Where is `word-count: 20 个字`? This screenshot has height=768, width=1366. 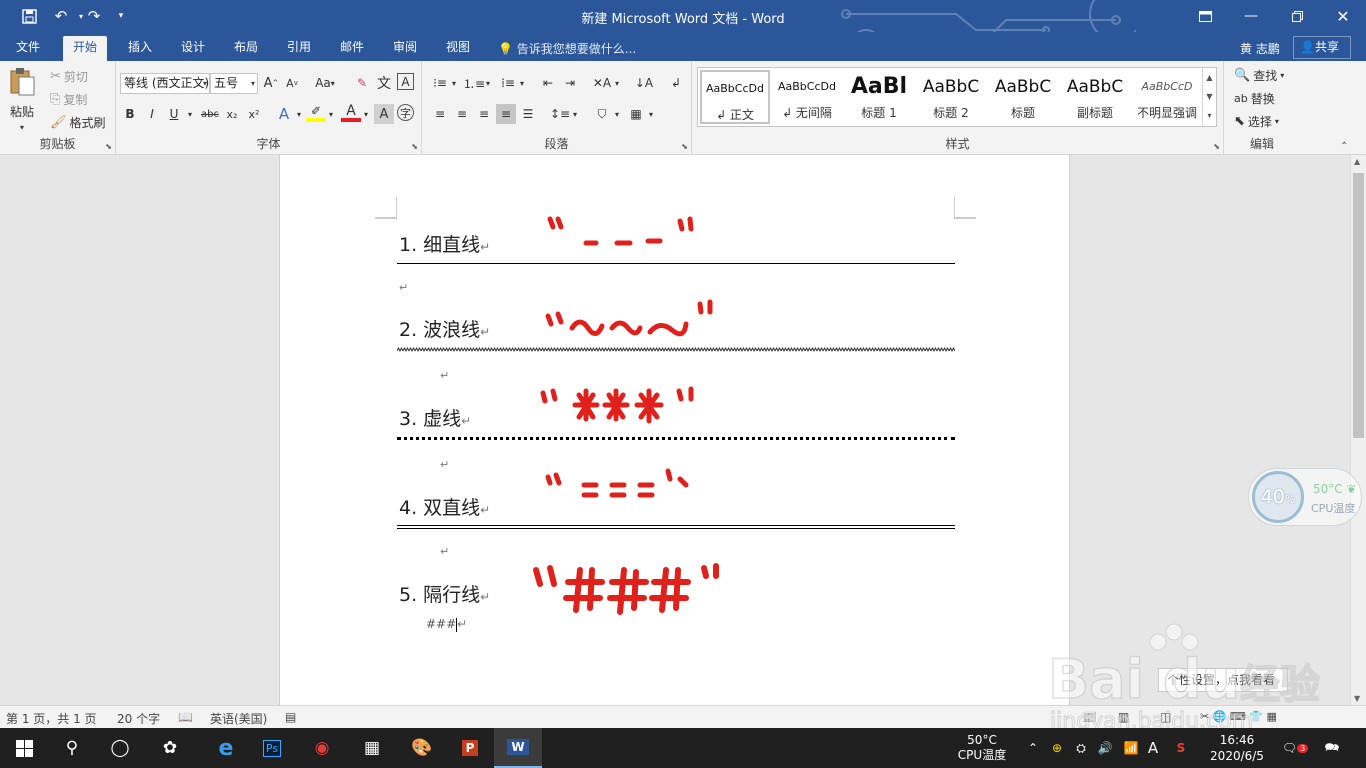
word-count: 20 个字 is located at coordinates (138, 718).